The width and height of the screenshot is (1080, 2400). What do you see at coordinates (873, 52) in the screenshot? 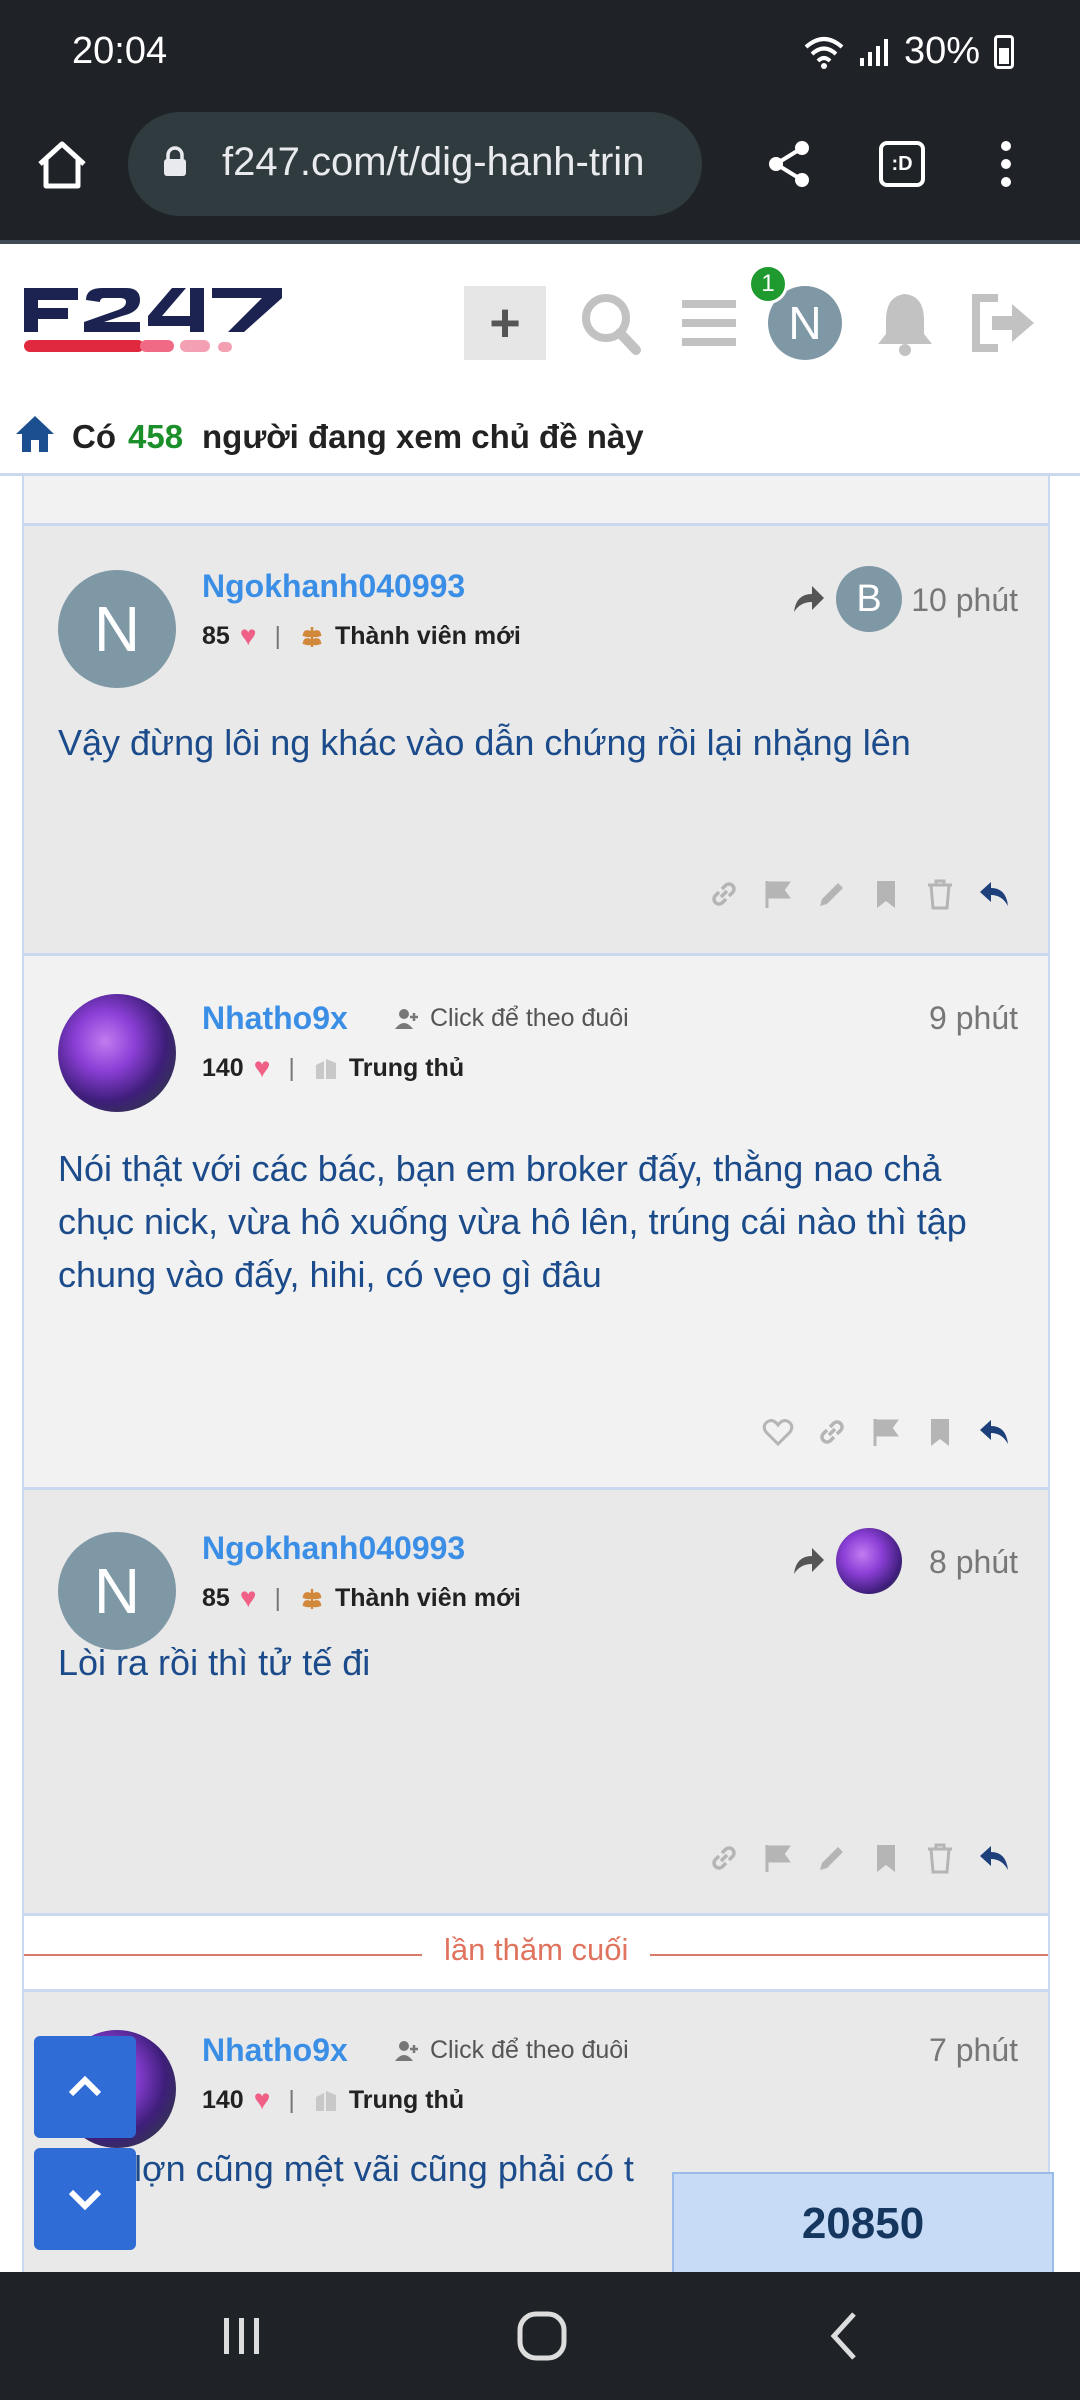
I see `signal-icon` at bounding box center [873, 52].